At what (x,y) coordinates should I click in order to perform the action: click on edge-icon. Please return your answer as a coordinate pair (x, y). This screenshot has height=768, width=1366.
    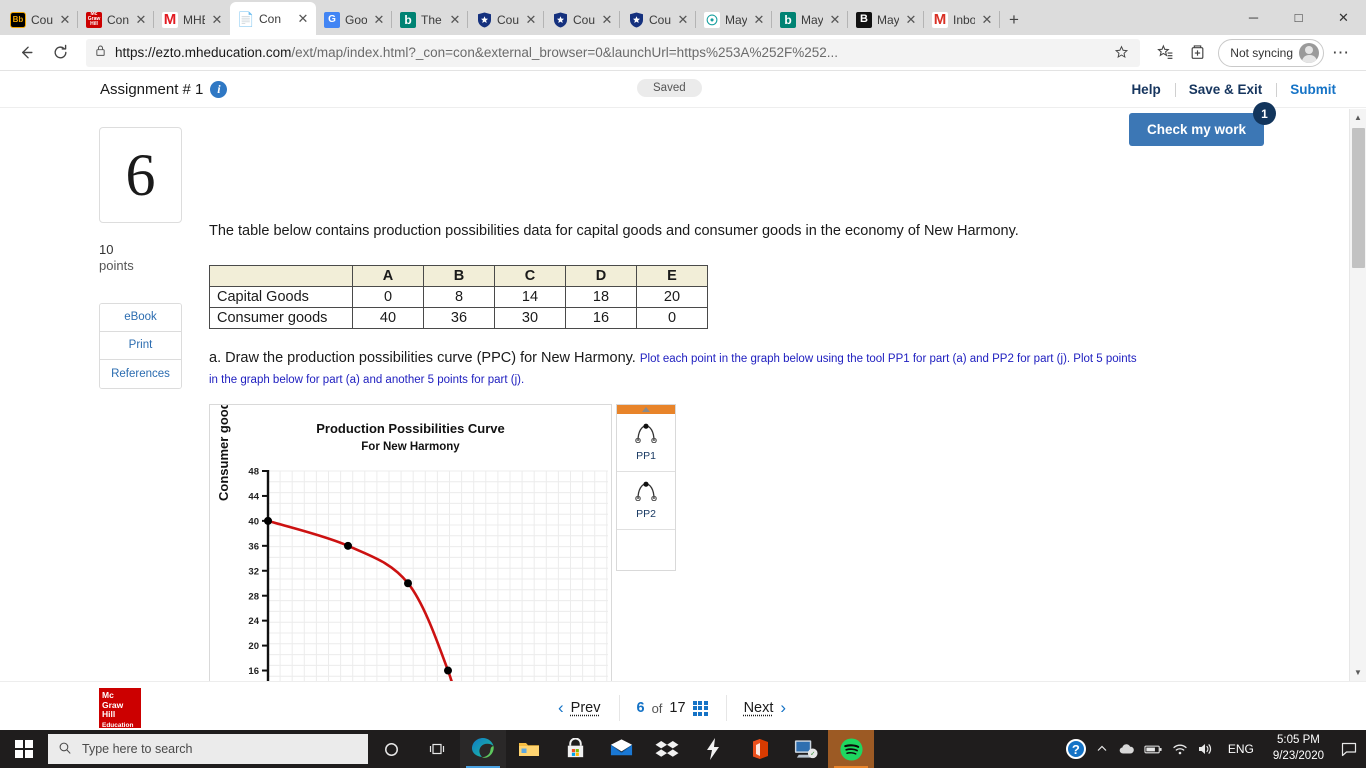
    Looking at the image, I should click on (483, 749).